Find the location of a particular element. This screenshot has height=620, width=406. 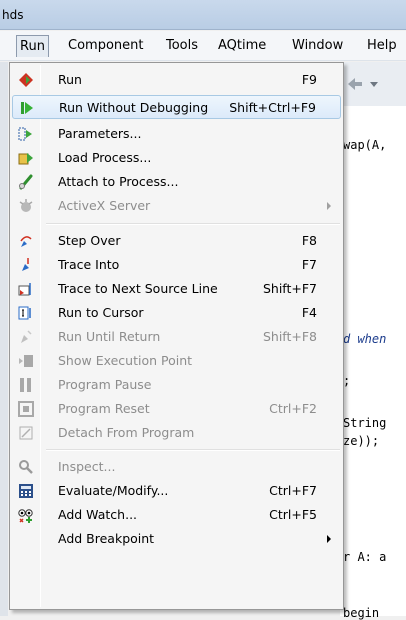

menu-item-shortcut: Shift+F7 is located at coordinates (289, 288).